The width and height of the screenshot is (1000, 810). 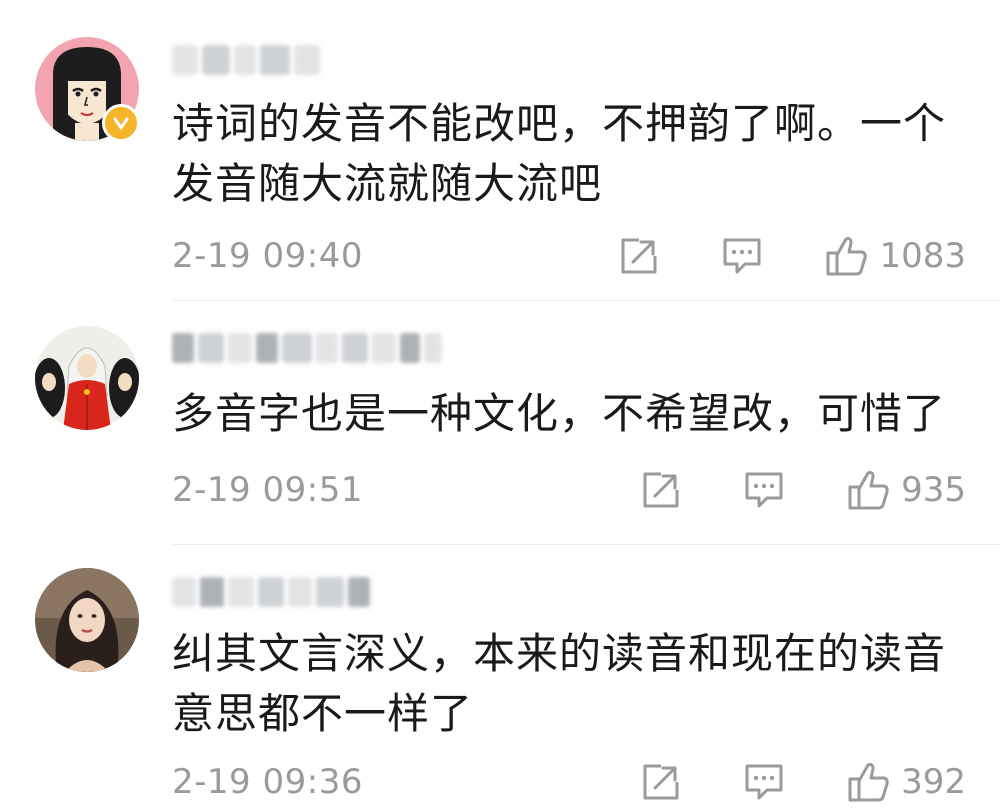 What do you see at coordinates (933, 782) in the screenshot?
I see `like-count: 392` at bounding box center [933, 782].